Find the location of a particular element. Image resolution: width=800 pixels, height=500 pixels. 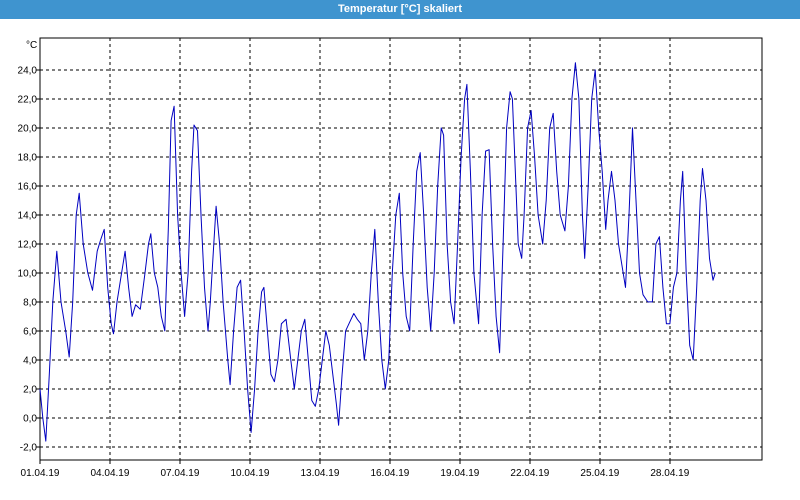

x-tick-label: 22.04.19 is located at coordinates (529, 473).